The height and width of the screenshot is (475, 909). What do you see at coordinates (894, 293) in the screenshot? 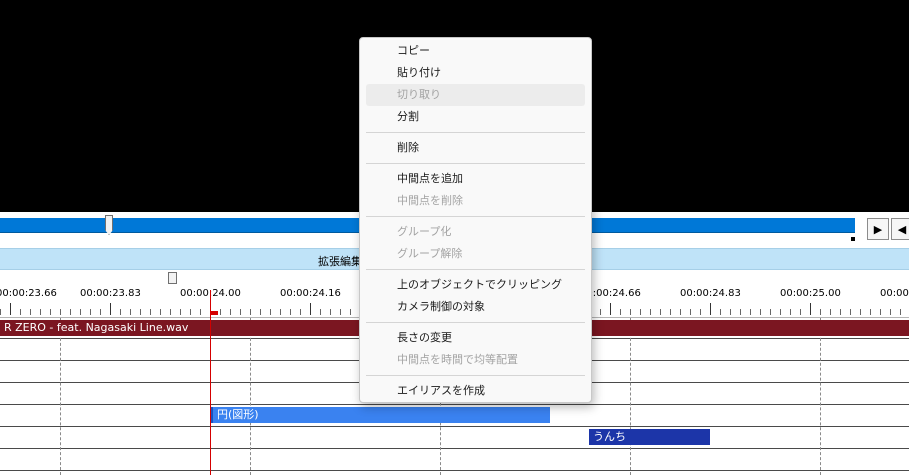
I see `ruler-label: 00:00:2` at bounding box center [894, 293].